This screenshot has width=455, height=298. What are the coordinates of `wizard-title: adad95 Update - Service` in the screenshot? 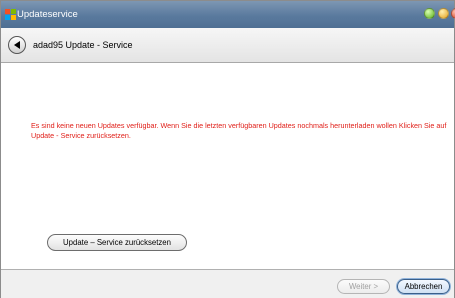 It's located at (83, 45).